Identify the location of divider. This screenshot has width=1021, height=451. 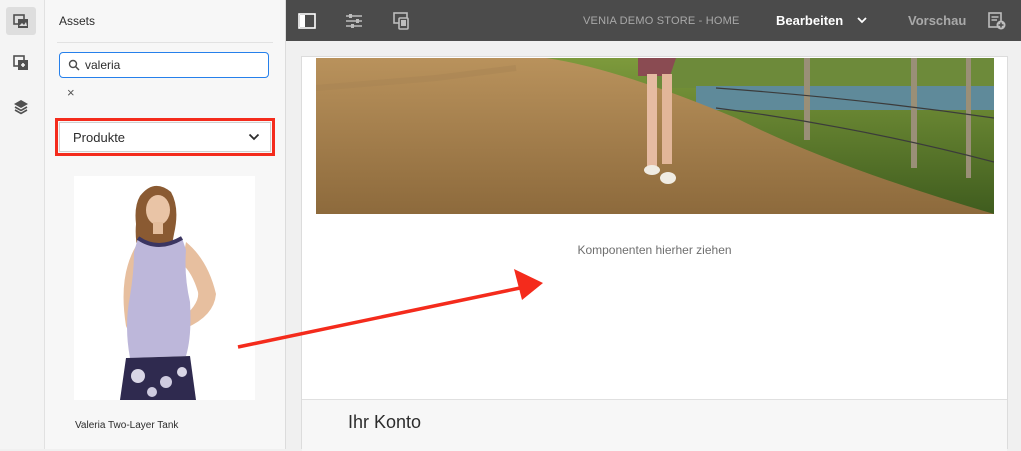
(165, 42).